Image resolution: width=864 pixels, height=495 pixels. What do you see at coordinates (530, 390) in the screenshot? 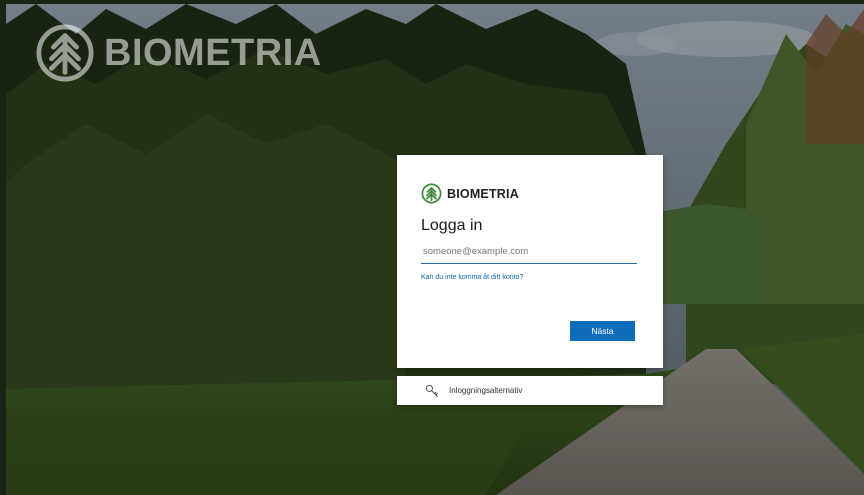
I see `sign-in-options-button: Inloggningsalternativ` at bounding box center [530, 390].